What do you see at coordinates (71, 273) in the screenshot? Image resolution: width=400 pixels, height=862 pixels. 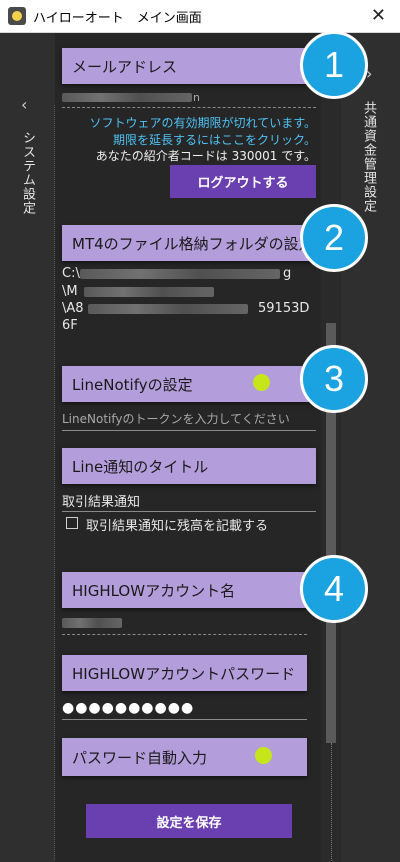 I see `mt4-path-line1: C:\` at bounding box center [71, 273].